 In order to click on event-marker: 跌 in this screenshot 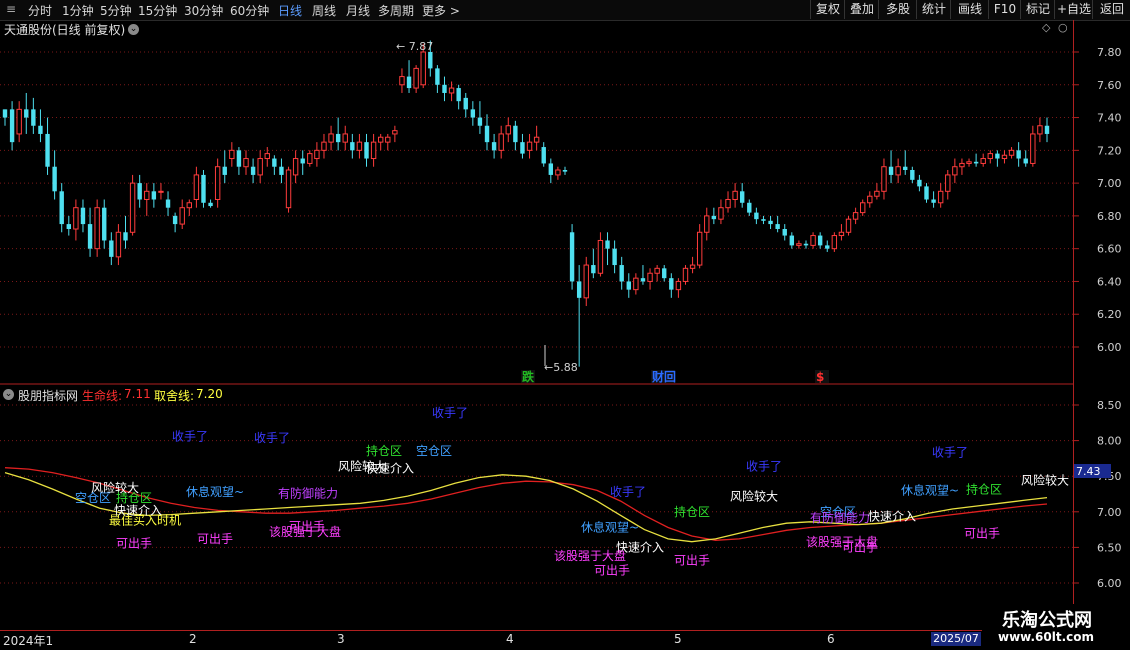, I will do `click(528, 376)`.